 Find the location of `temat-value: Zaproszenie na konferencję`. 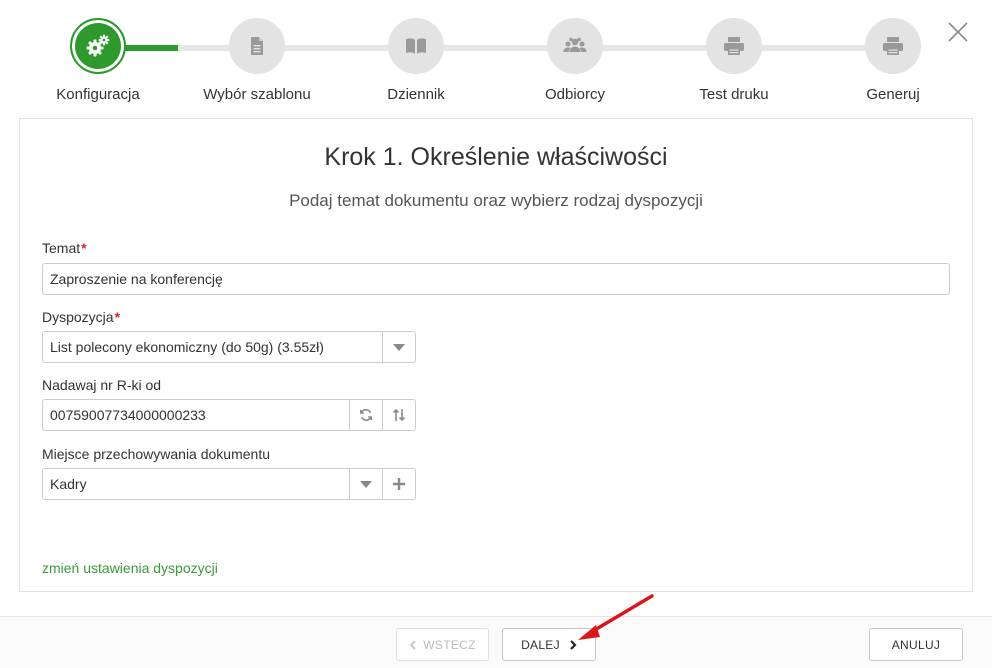

temat-value: Zaproszenie na konferencję is located at coordinates (136, 279).